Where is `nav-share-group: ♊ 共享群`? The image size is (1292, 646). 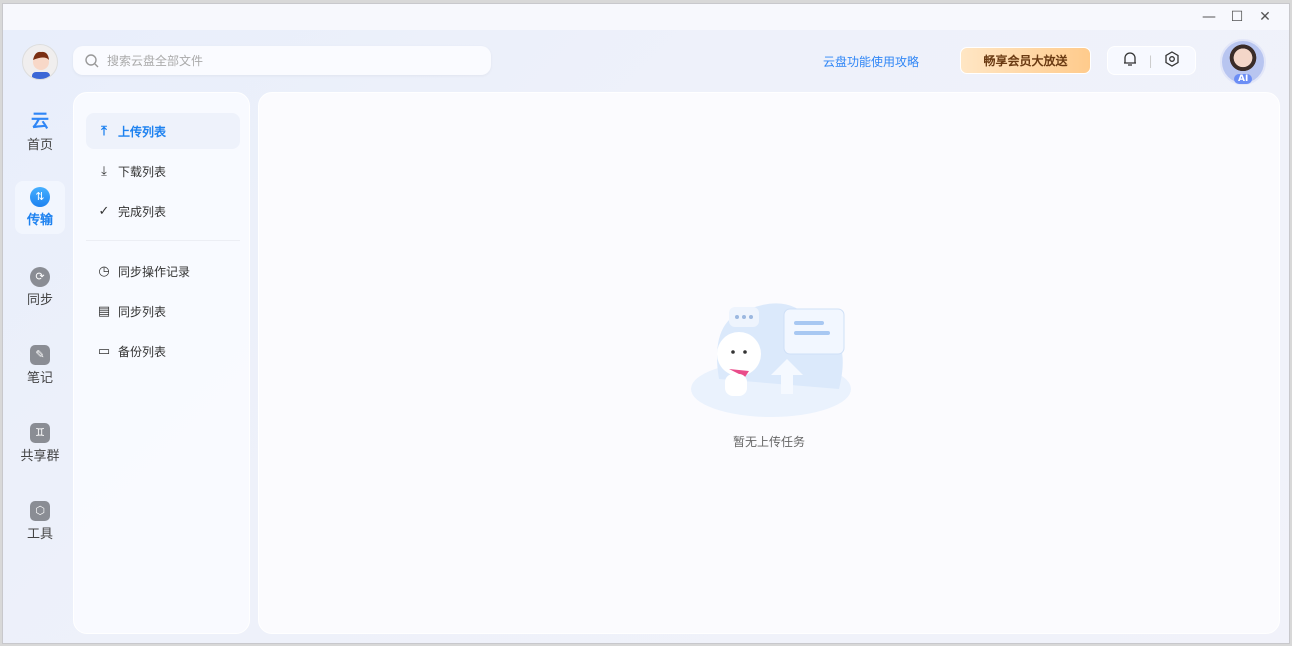 nav-share-group: ♊ 共享群 is located at coordinates (40, 443).